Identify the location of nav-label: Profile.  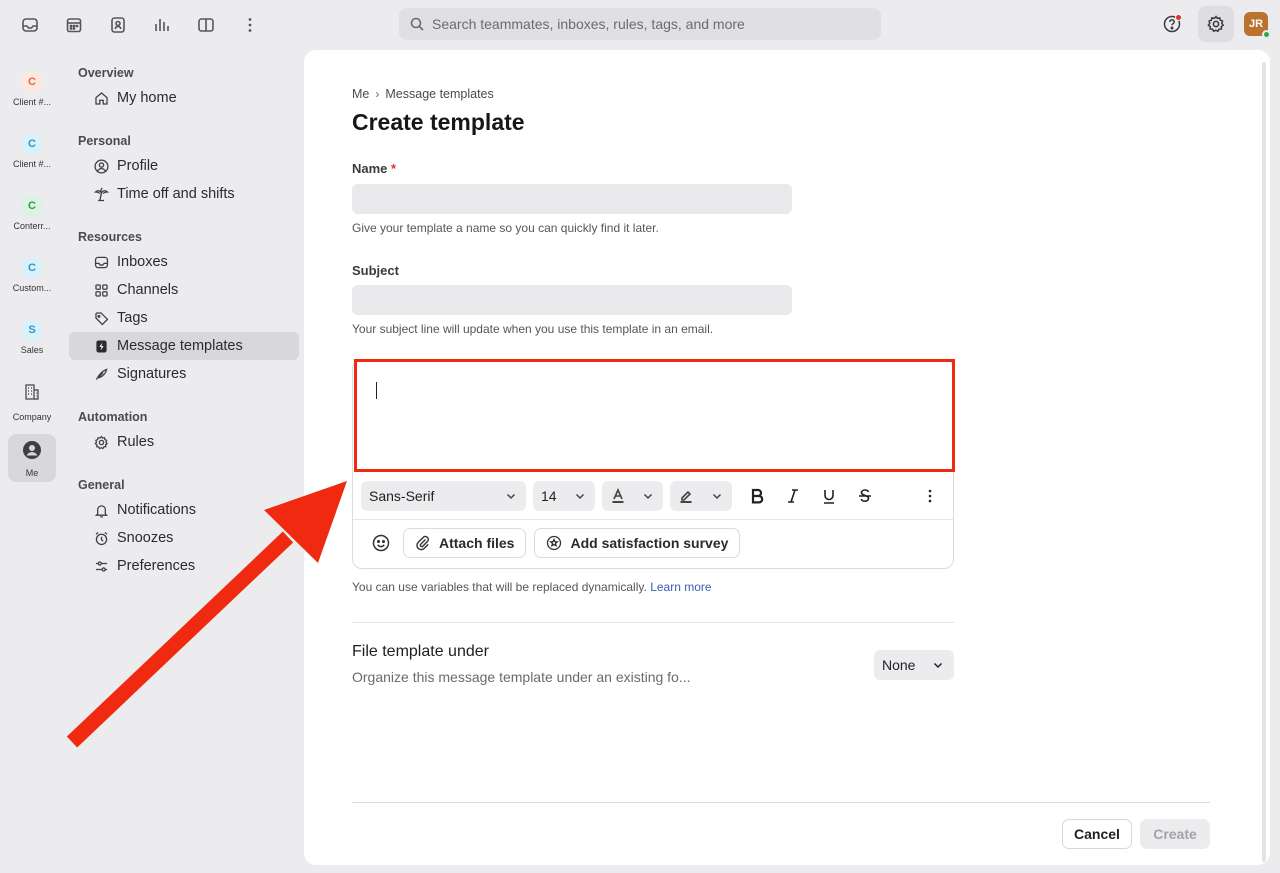
(138, 166).